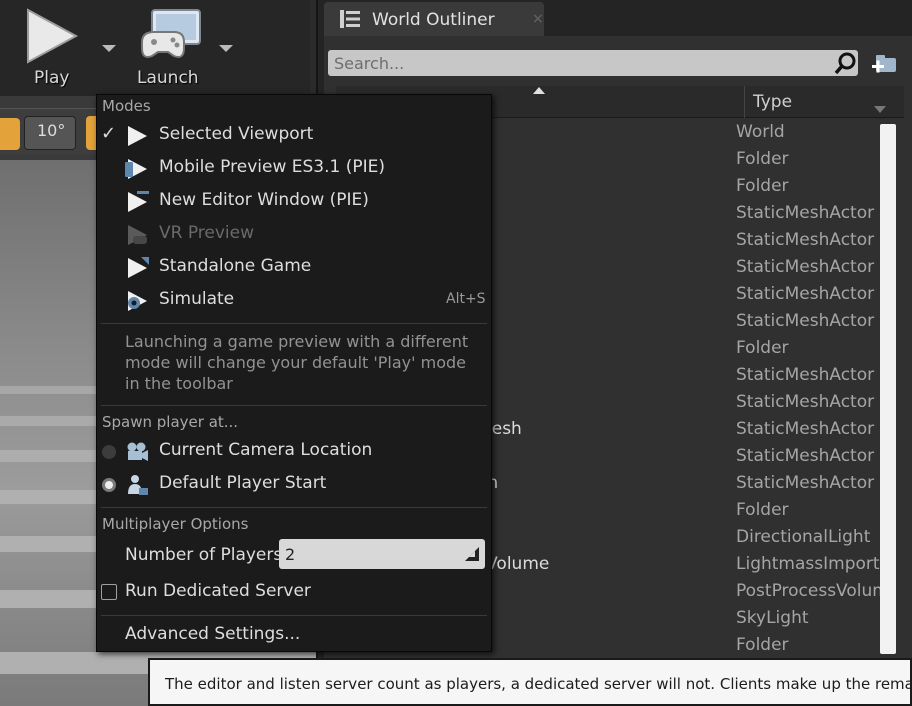 Image resolution: width=912 pixels, height=706 pixels. Describe the element at coordinates (803, 537) in the screenshot. I see `outliner-row-type: DirectionalLight` at that location.